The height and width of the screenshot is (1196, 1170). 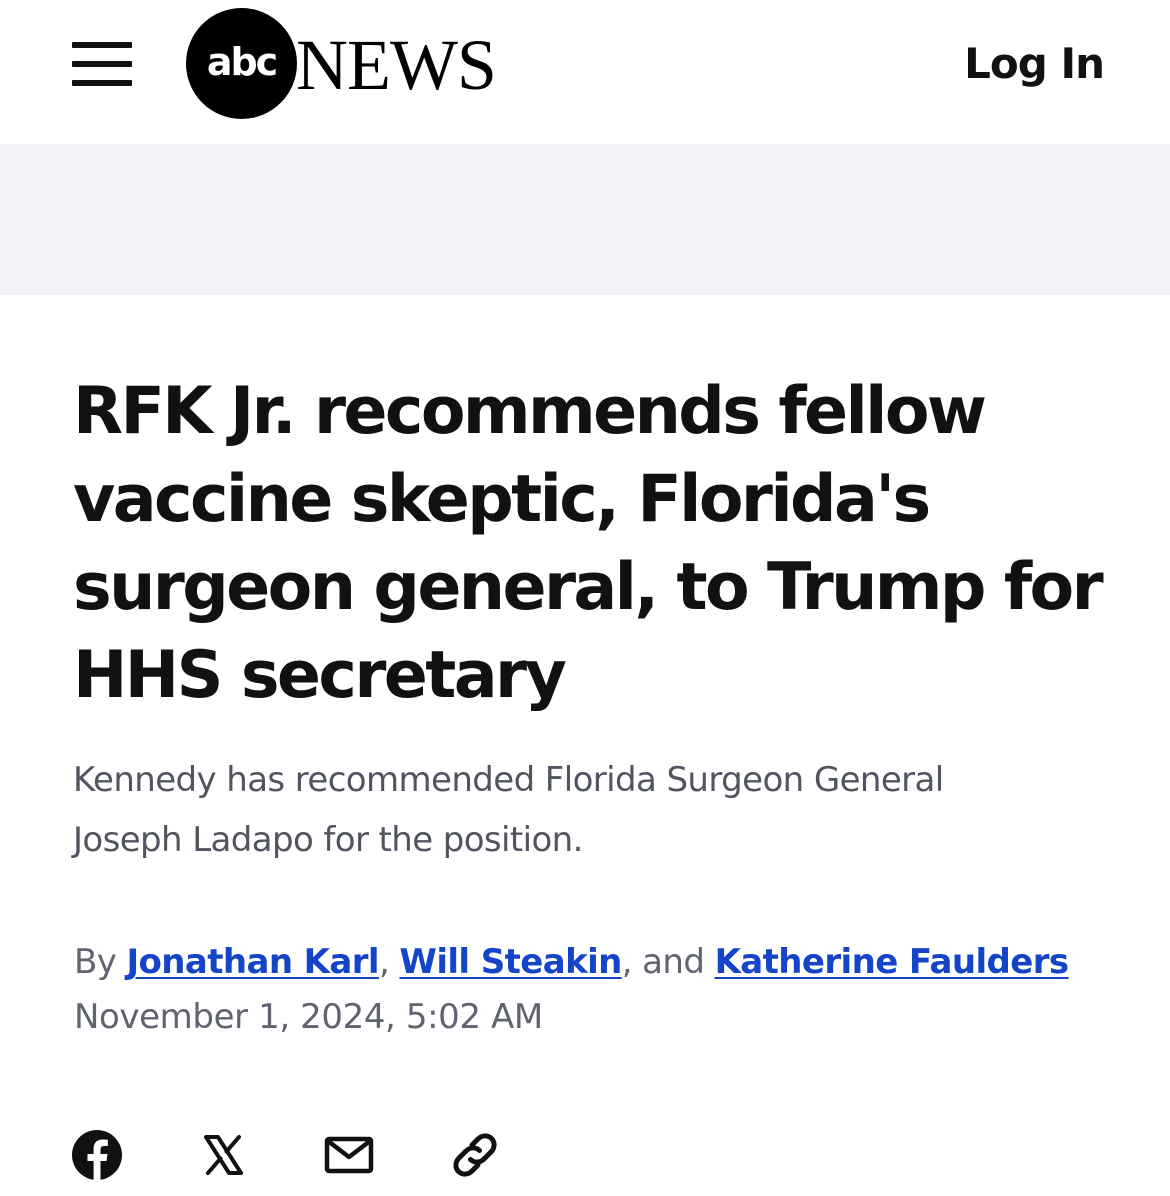 I want to click on abc-logo-circle: abc, so click(x=241, y=63).